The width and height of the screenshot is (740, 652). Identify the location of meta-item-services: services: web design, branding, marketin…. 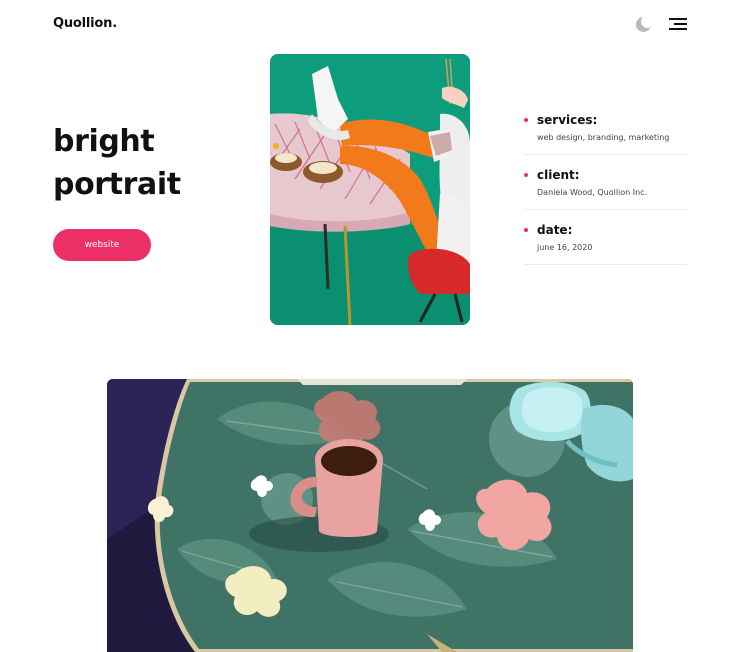
(605, 127).